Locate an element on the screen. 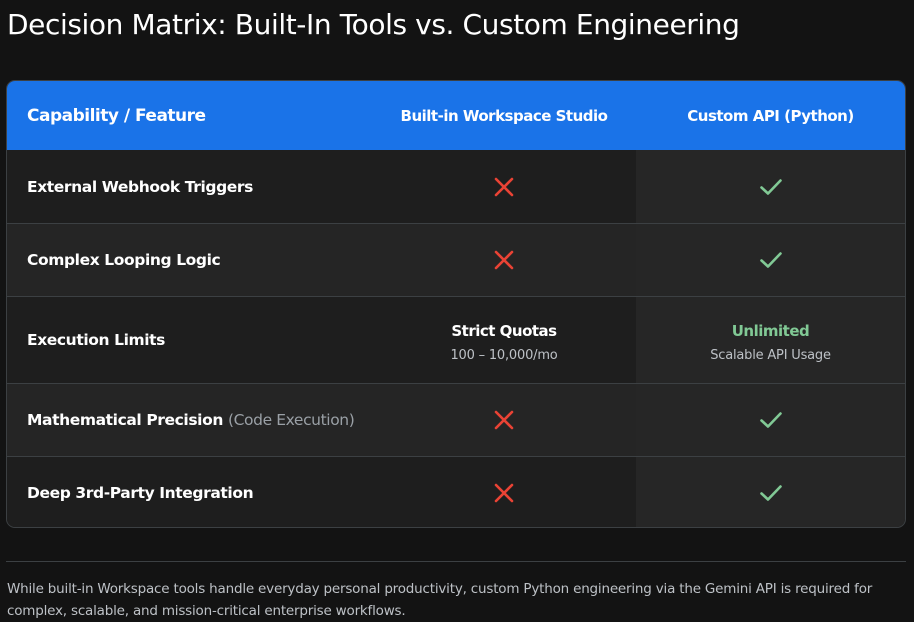 The height and width of the screenshot is (622, 914). feature-label: Execution Limits is located at coordinates (189, 340).